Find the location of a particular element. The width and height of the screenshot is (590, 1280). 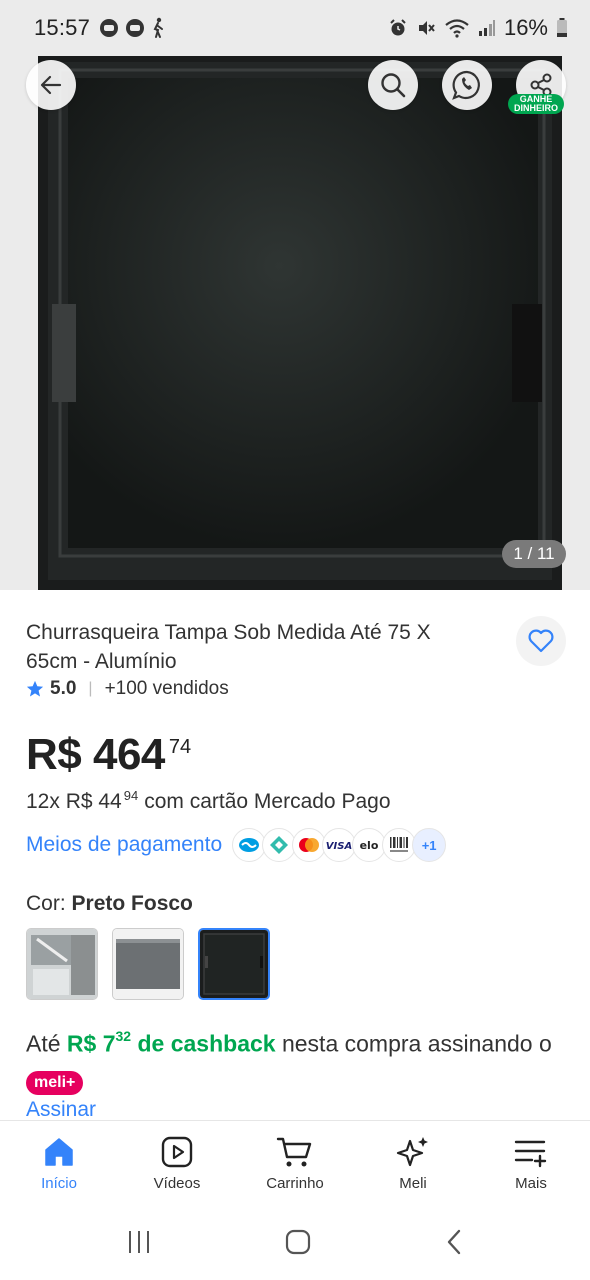

color-label-prefix: Cor: is located at coordinates (46, 903).